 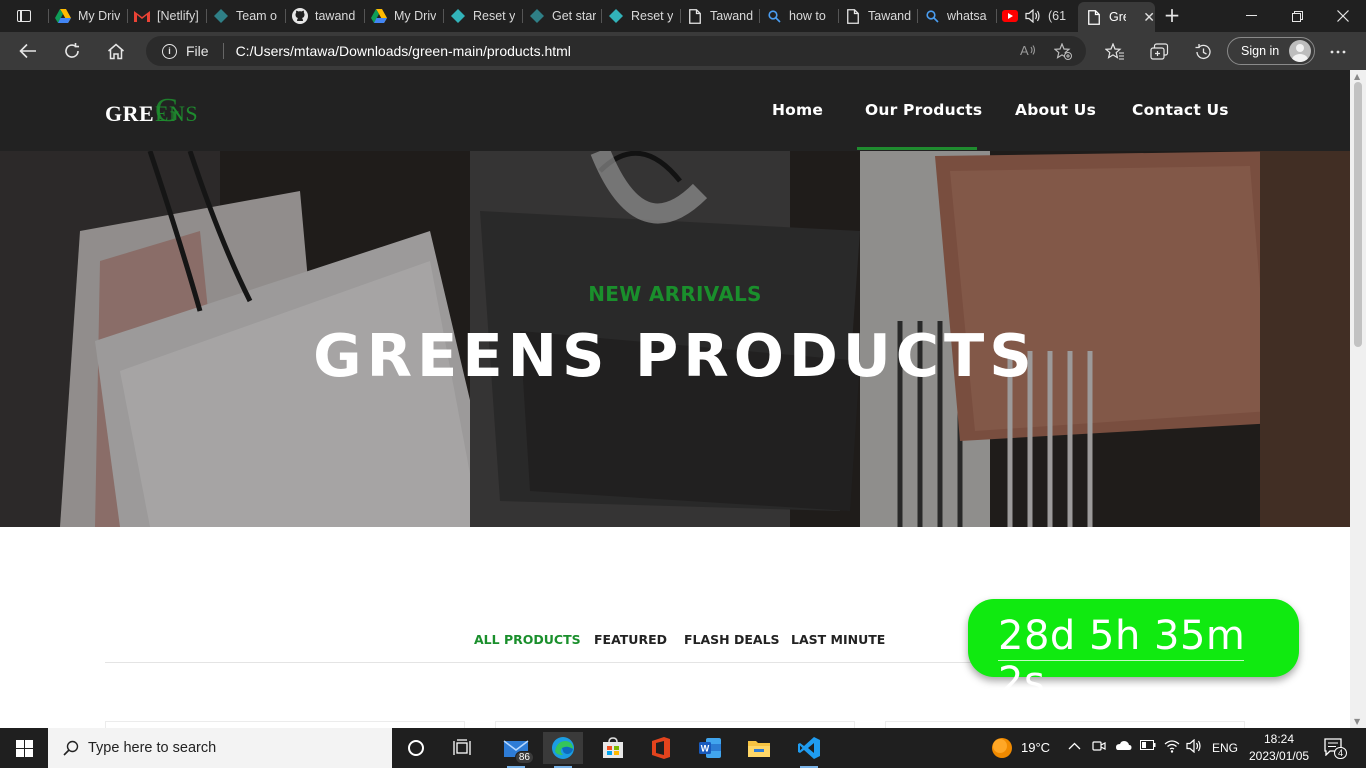 I want to click on back-button, so click(x=28, y=51).